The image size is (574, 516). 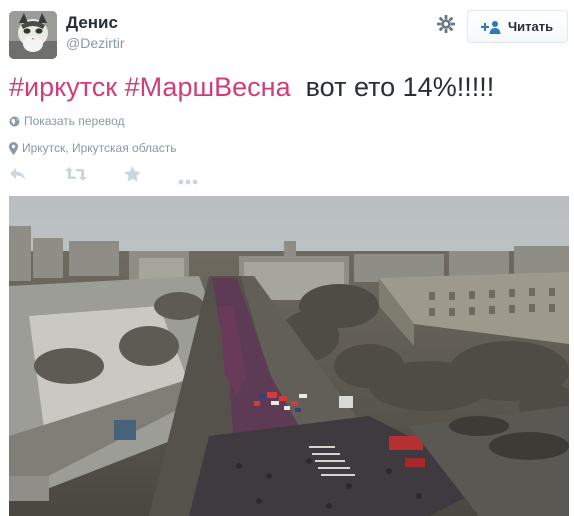 I want to click on tweet-message: вот ето 14%!!!!!, so click(x=400, y=87).